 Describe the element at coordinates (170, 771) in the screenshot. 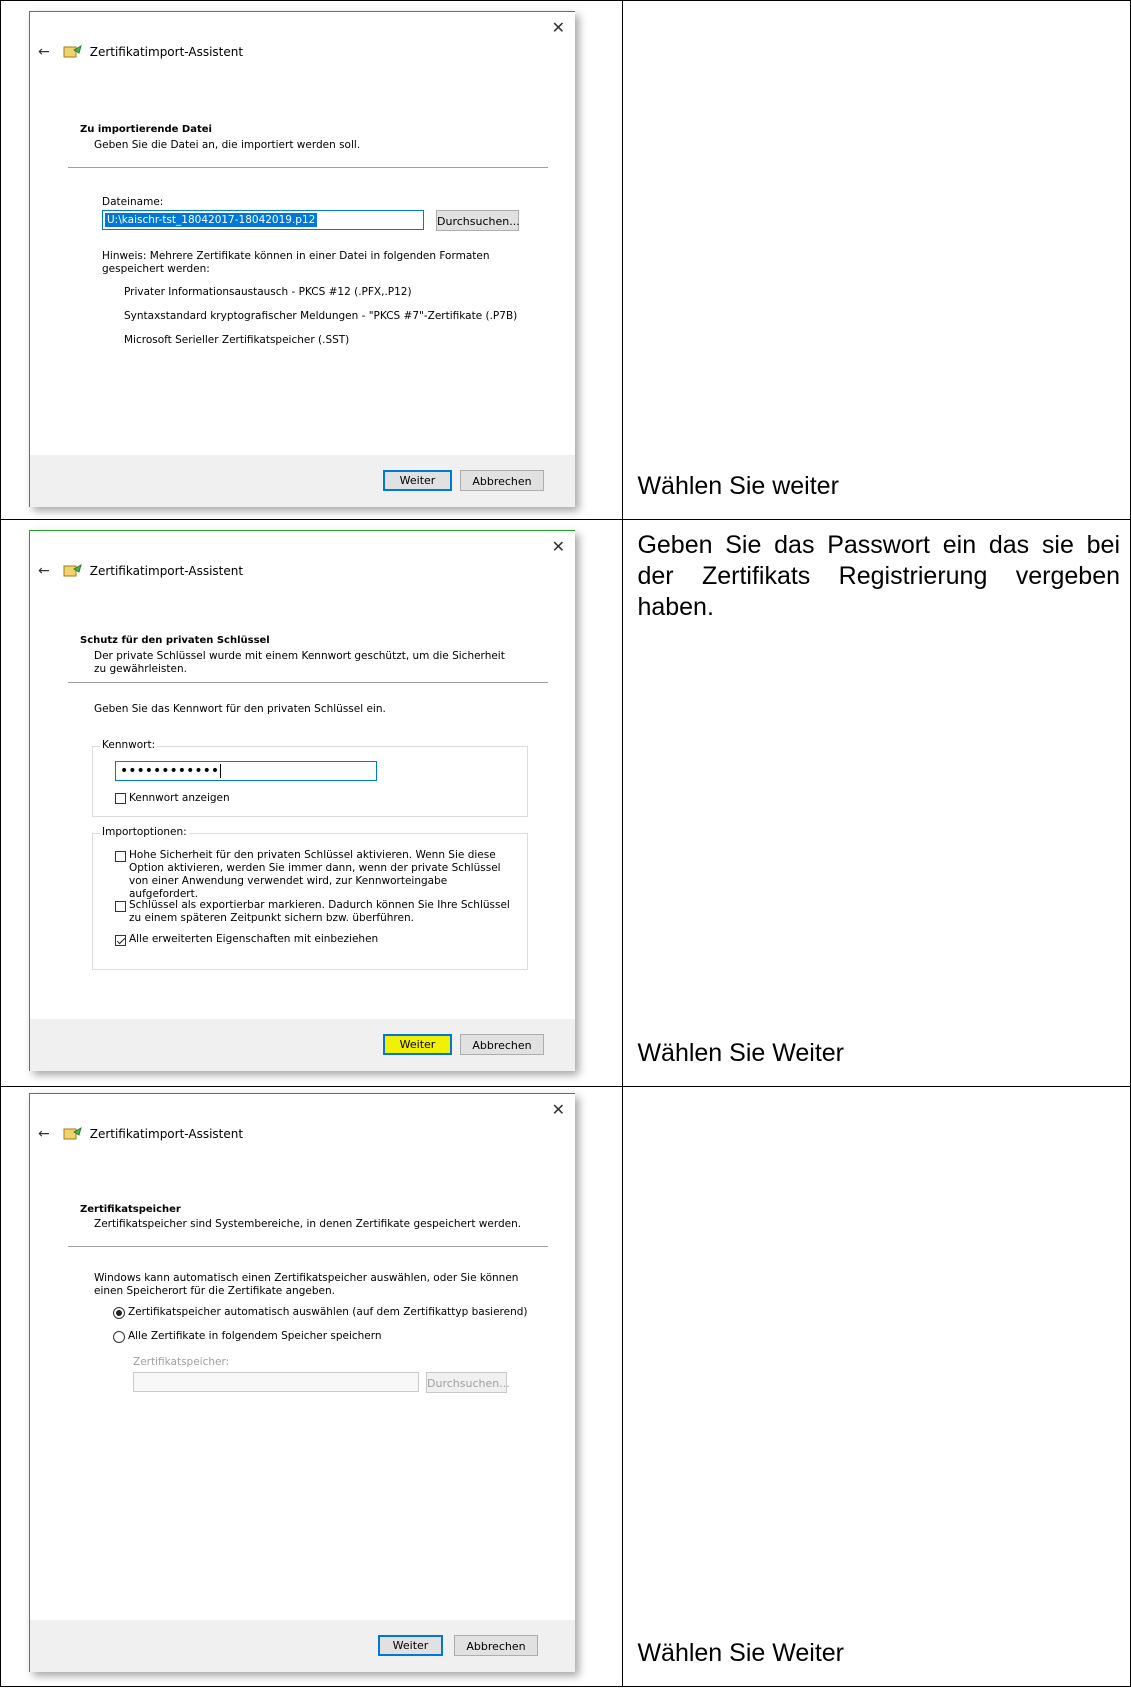

I see `password-value: ••••••••••••` at that location.